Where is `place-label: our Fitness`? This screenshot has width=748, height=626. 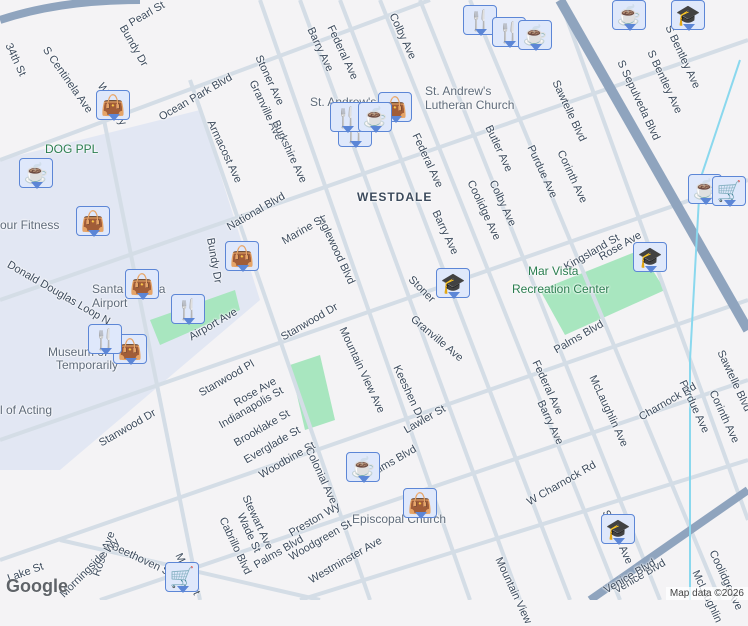 place-label: our Fitness is located at coordinates (29, 225).